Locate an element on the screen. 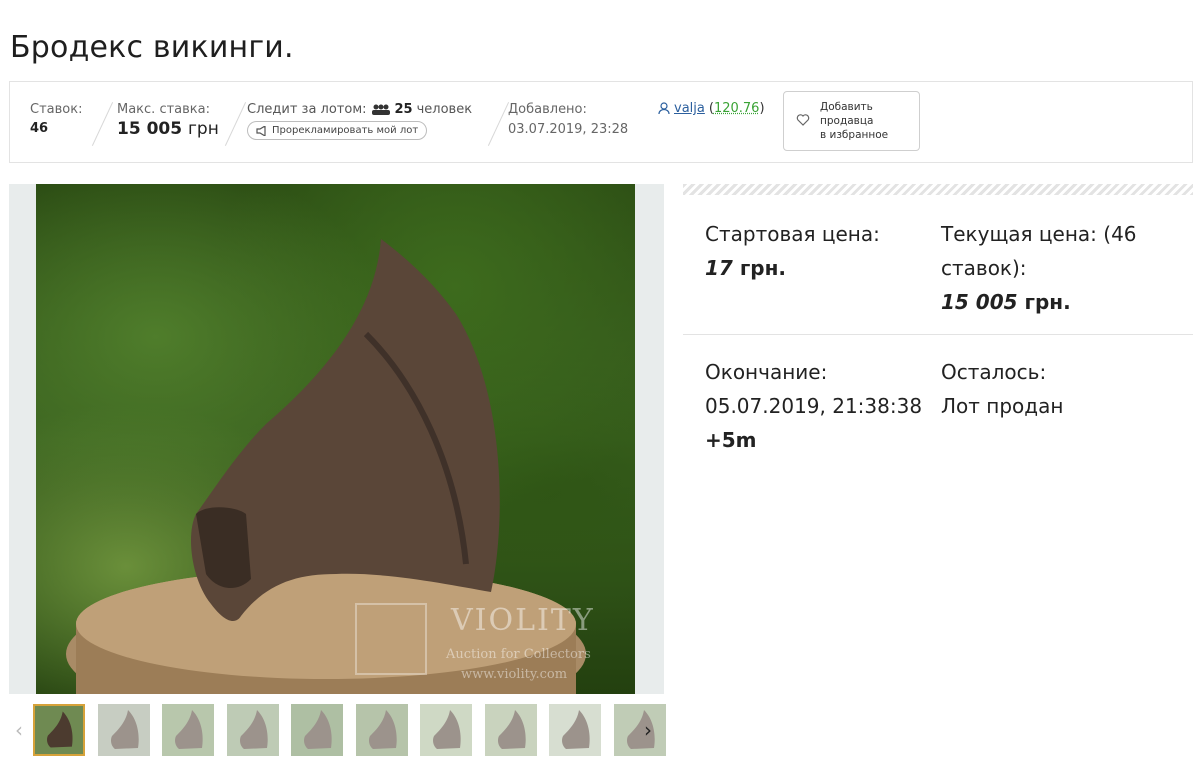 Image resolution: width=1200 pixels, height=765 pixels. current-price-label: Текущая цена: (46 is located at coordinates (1039, 234).